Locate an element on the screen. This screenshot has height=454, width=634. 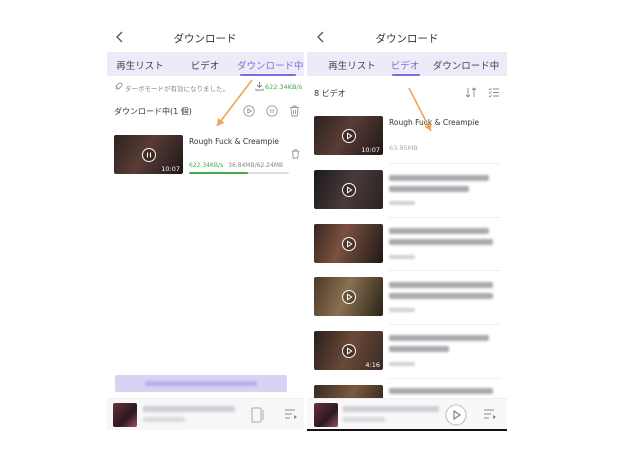
trash-icon is located at coordinates (294, 111).